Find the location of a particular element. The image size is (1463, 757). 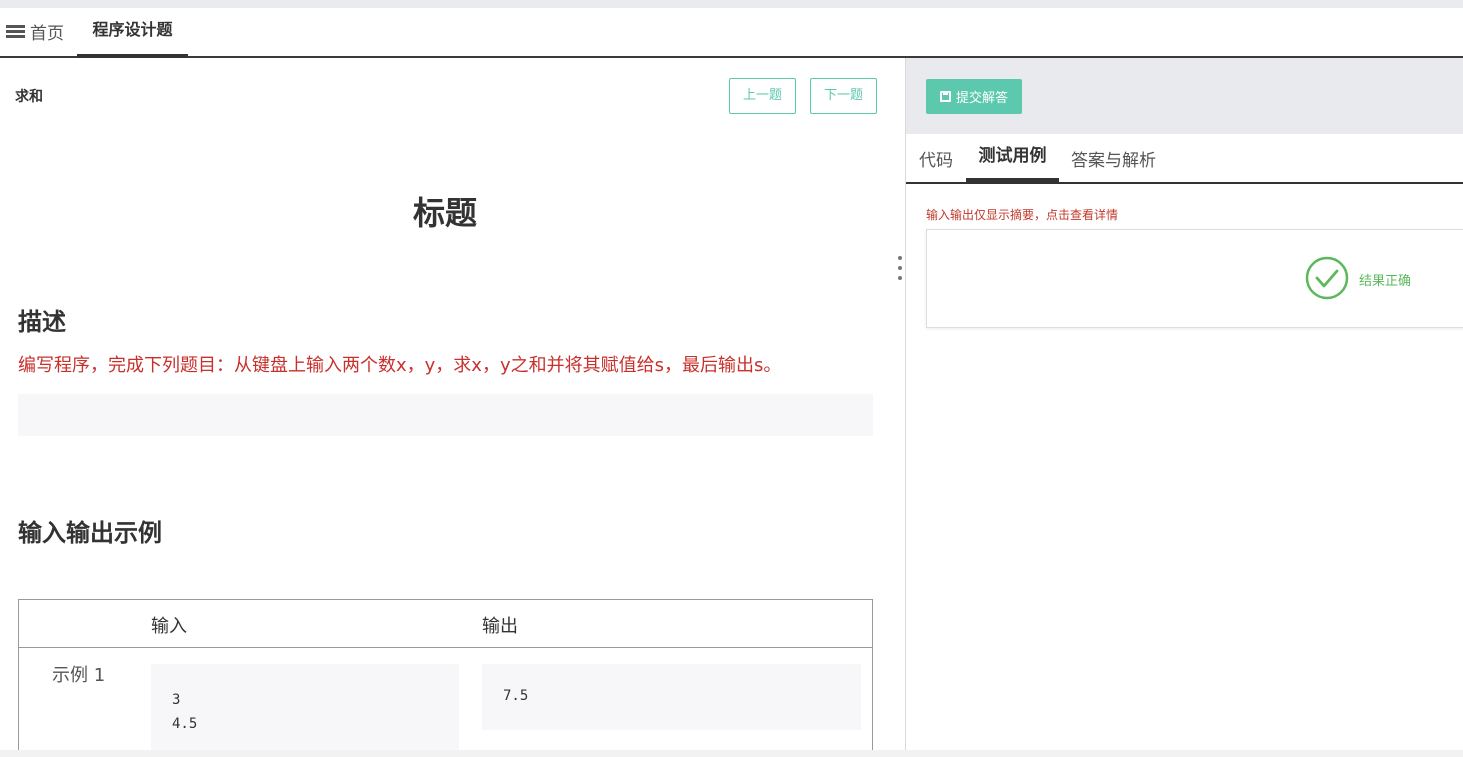

top-strip is located at coordinates (731, 4).